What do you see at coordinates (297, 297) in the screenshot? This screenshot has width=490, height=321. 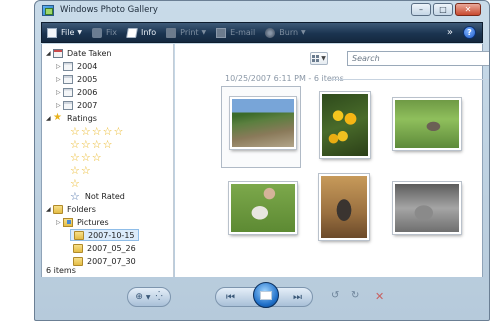 I see `next-button: ⏭` at bounding box center [297, 297].